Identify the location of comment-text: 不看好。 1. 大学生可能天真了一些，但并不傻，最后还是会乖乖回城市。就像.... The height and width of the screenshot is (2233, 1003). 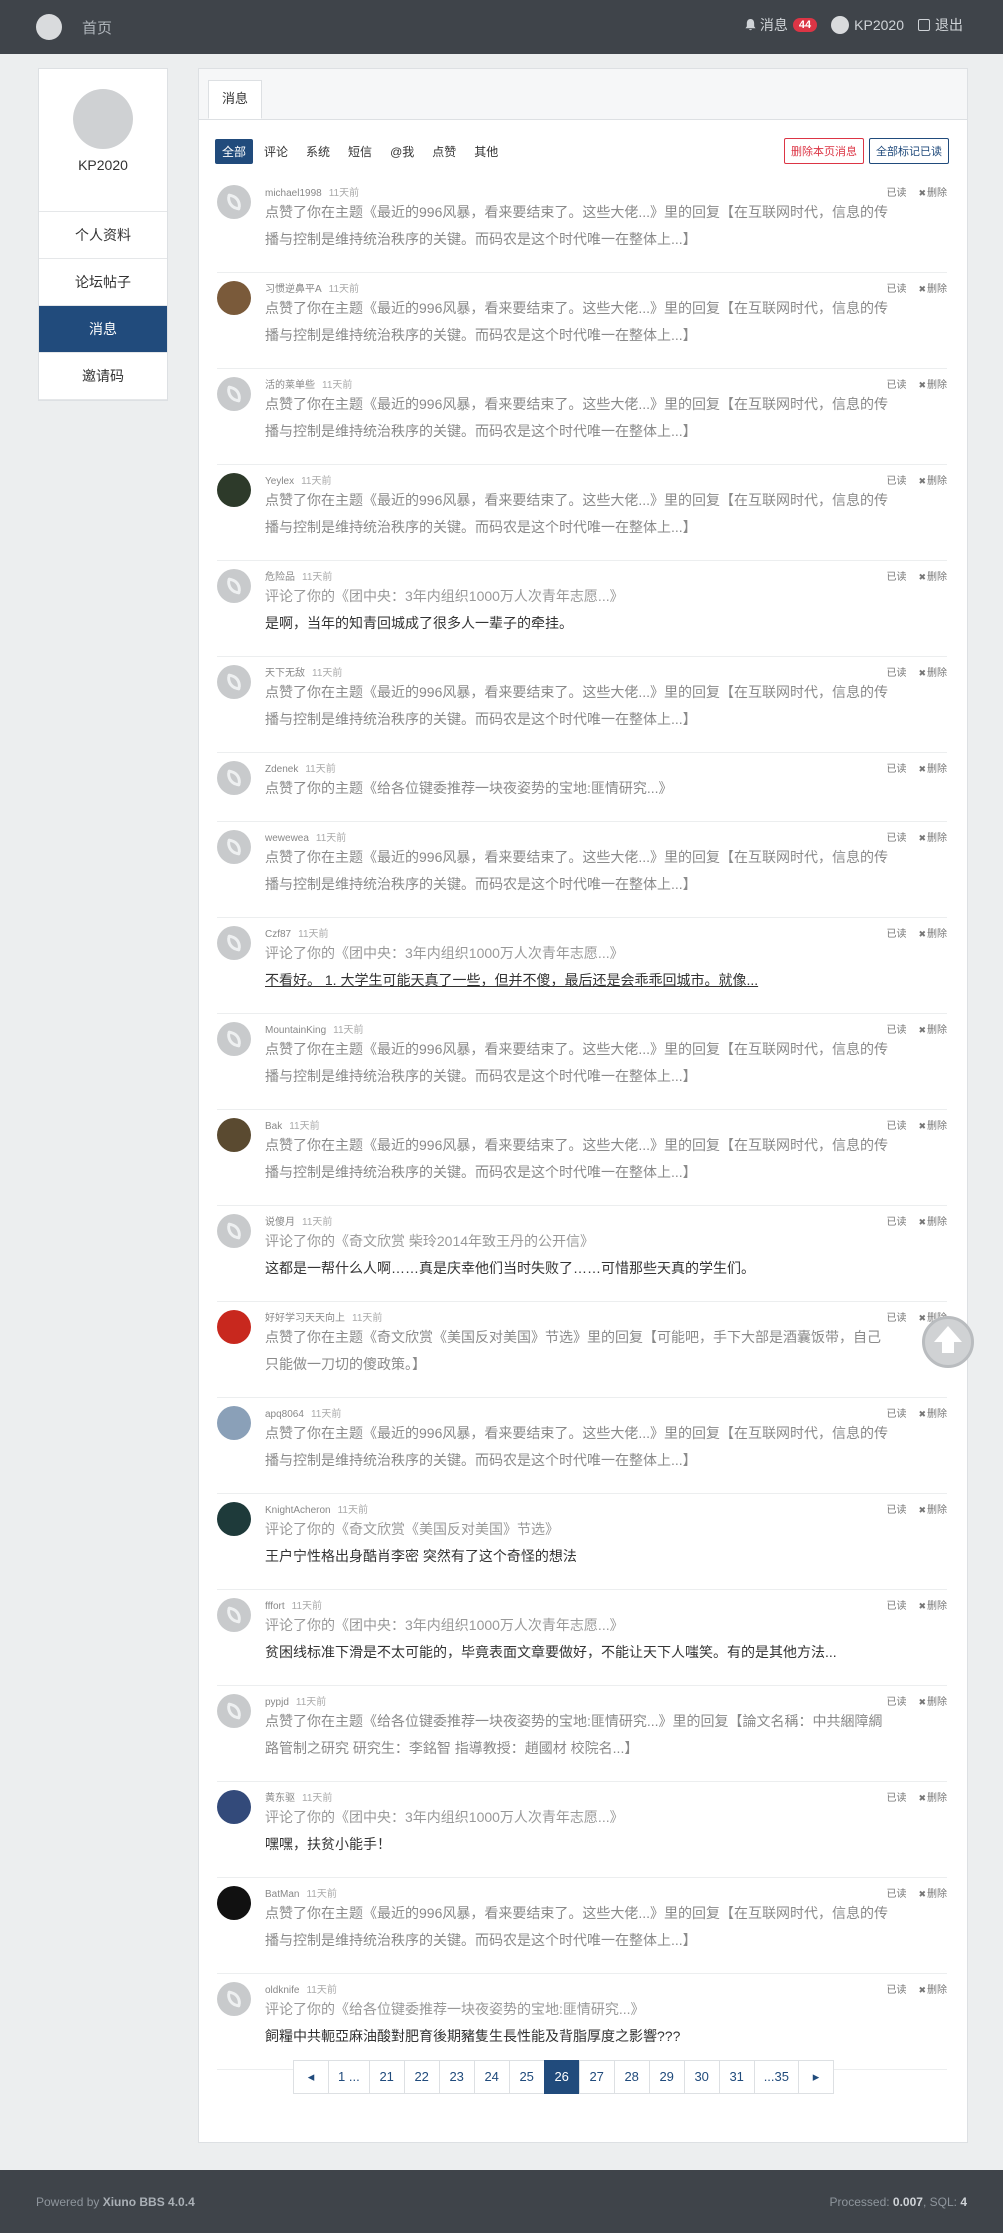
(606, 980).